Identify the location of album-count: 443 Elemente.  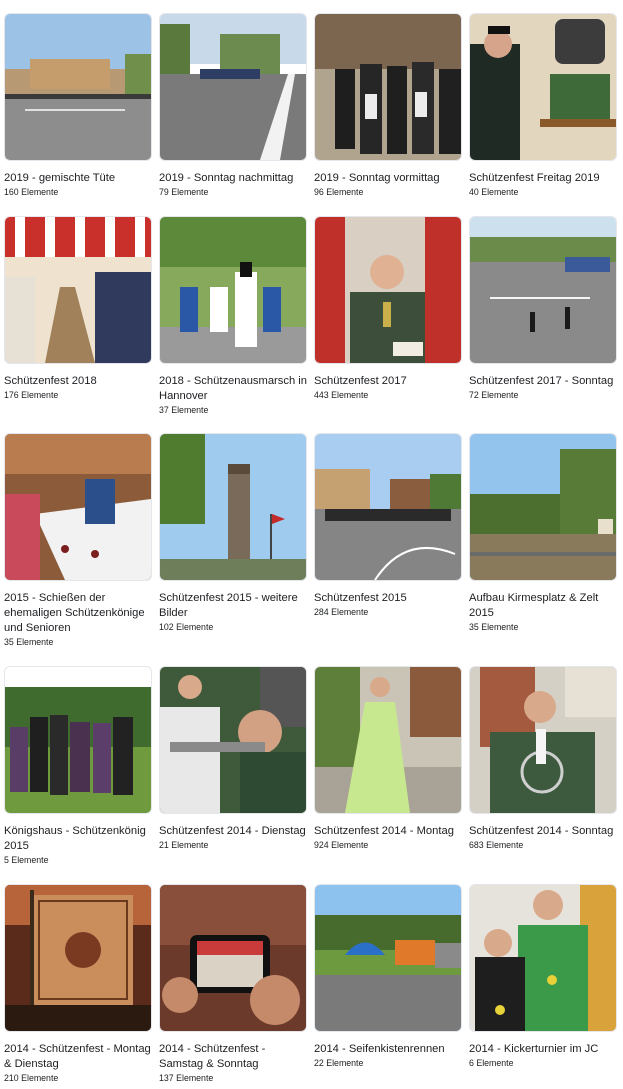
(341, 395).